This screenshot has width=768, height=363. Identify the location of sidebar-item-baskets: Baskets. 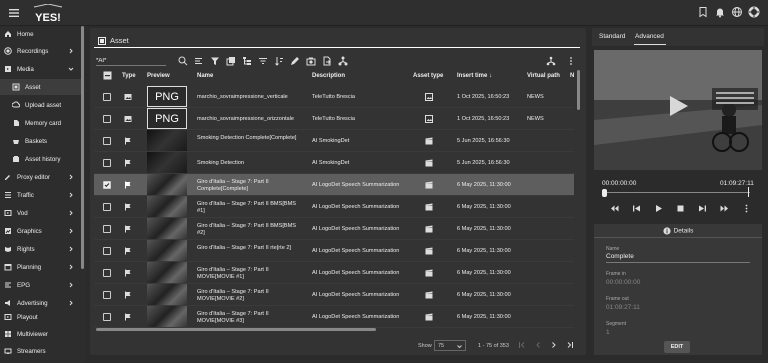
(42, 141).